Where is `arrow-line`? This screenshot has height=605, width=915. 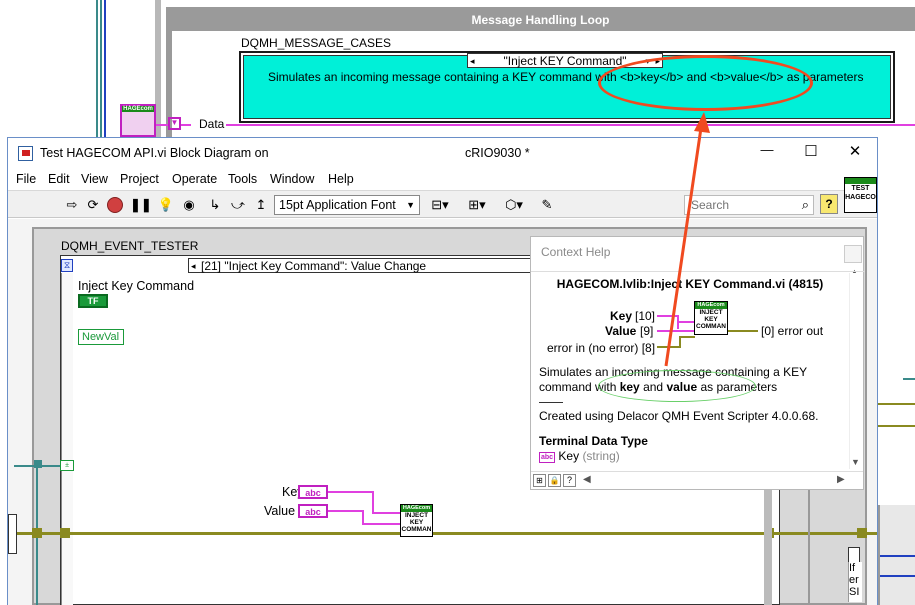
arrow-line is located at coordinates (683, 247).